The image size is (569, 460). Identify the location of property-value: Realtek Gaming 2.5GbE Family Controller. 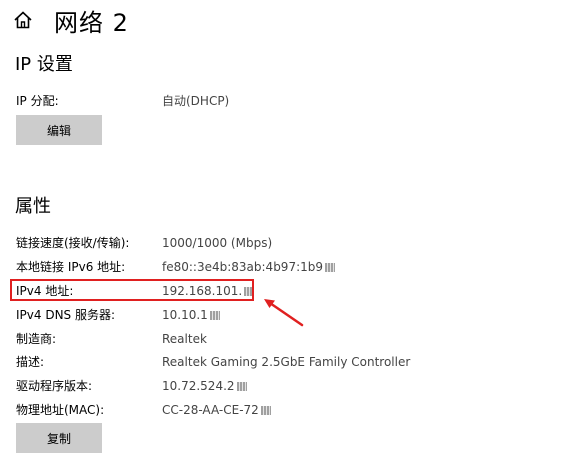
(286, 362).